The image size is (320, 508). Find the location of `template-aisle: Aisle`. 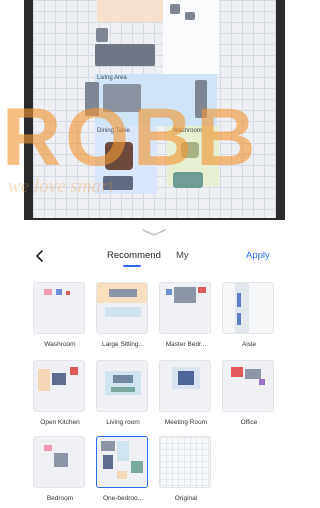

template-aisle: Aisle is located at coordinates (249, 315).